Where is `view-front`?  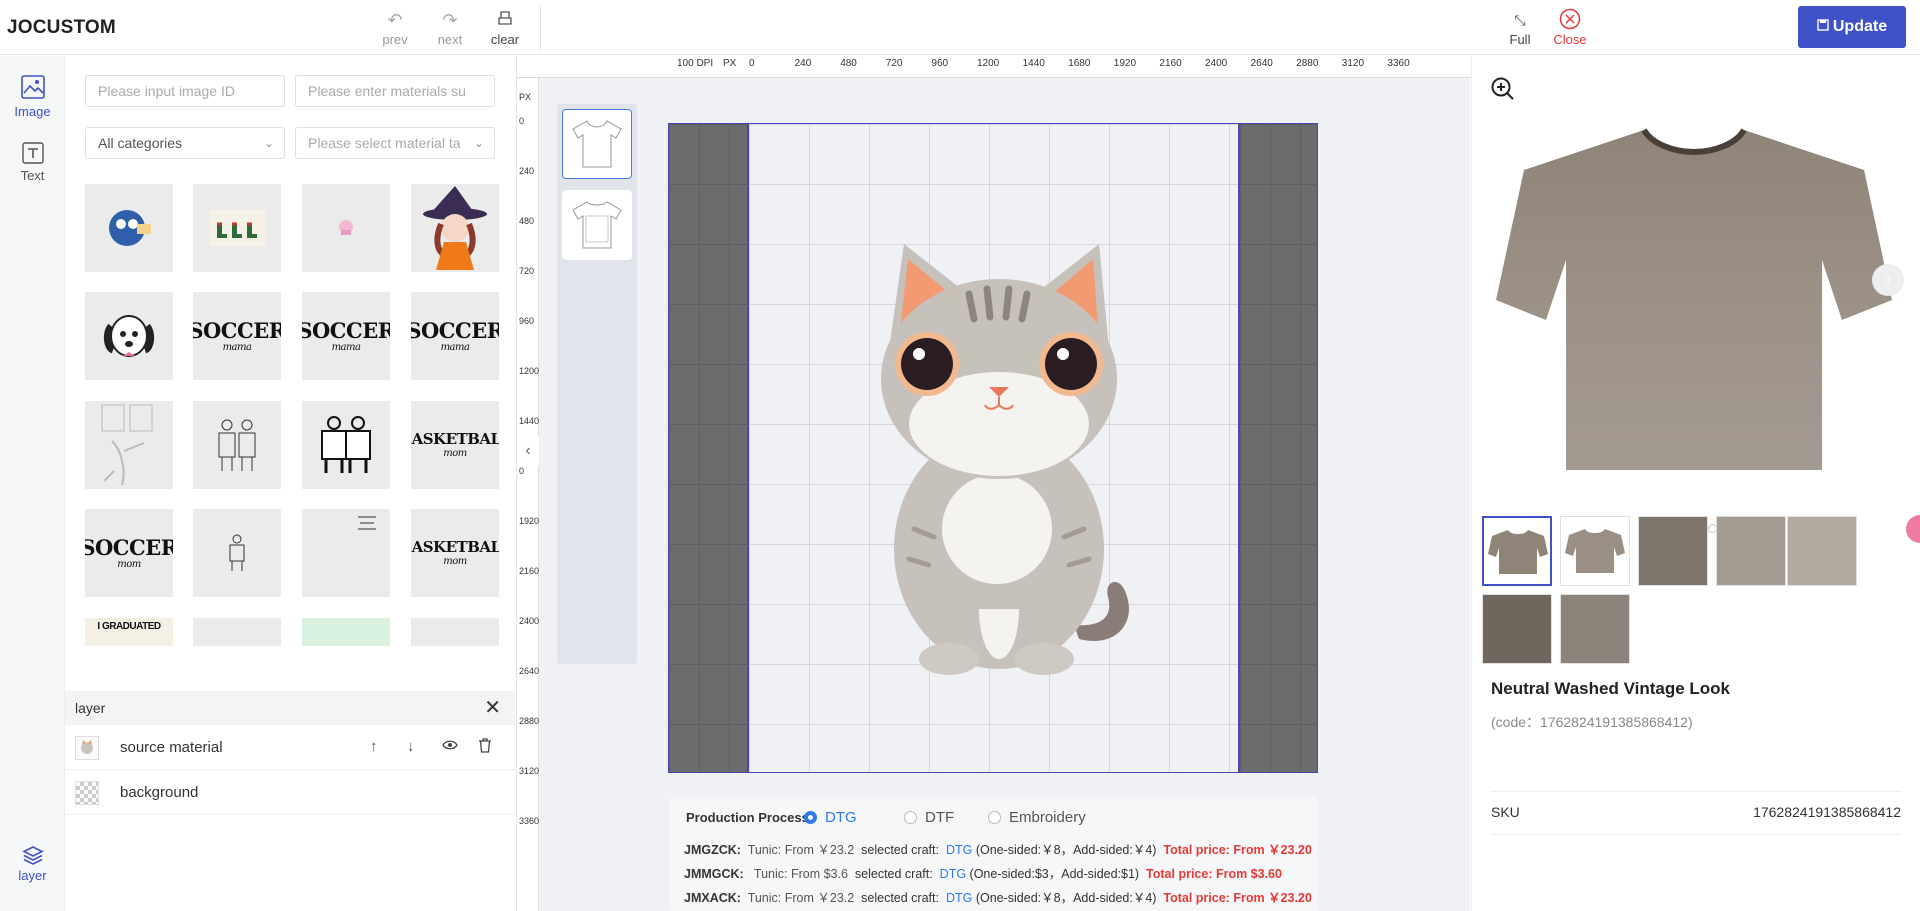 view-front is located at coordinates (597, 144).